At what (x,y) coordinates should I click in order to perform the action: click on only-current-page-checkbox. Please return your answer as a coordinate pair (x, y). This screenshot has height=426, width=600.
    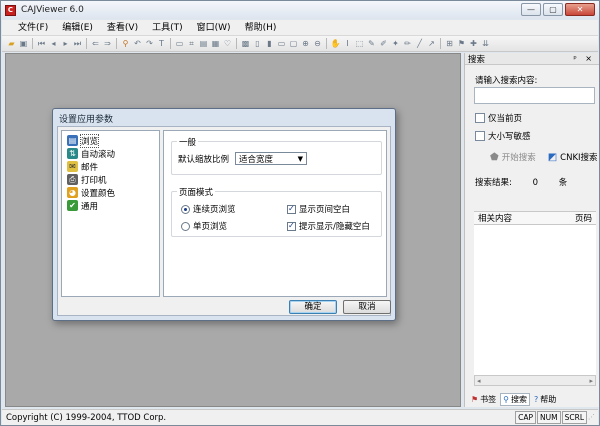
    Looking at the image, I should click on (480, 118).